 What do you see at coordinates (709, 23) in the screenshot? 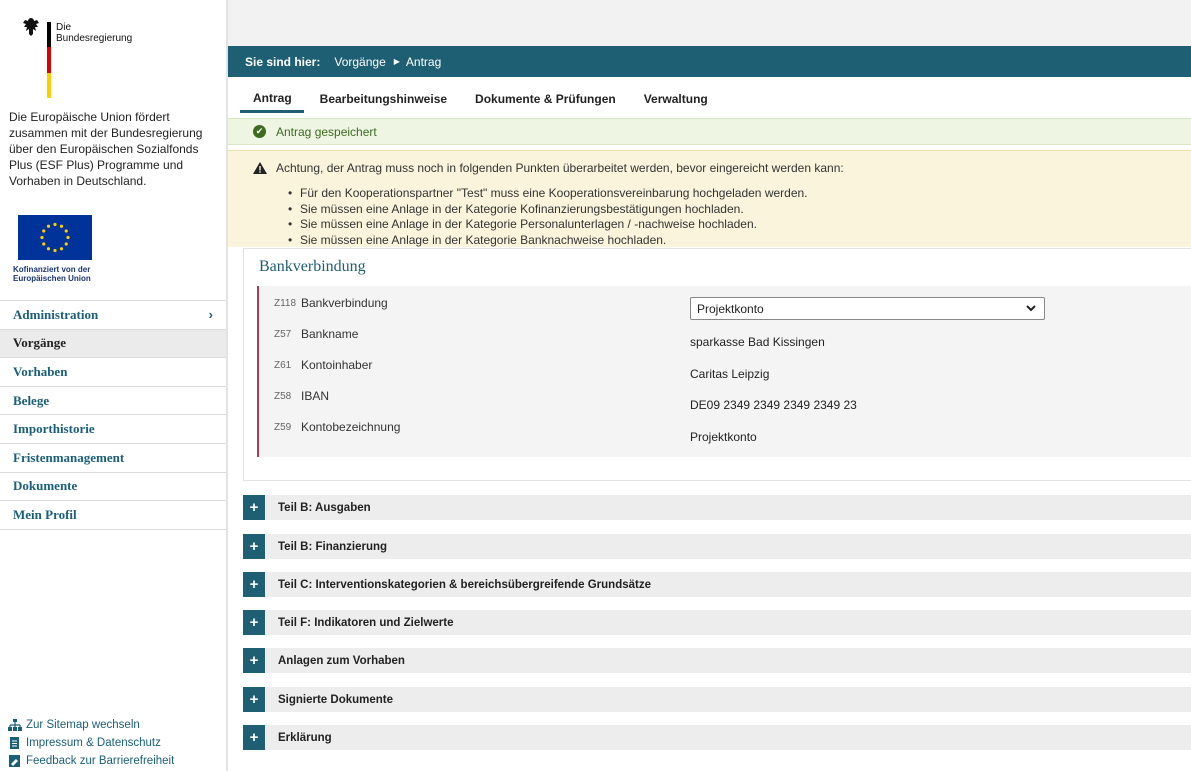
I see `top-bar` at bounding box center [709, 23].